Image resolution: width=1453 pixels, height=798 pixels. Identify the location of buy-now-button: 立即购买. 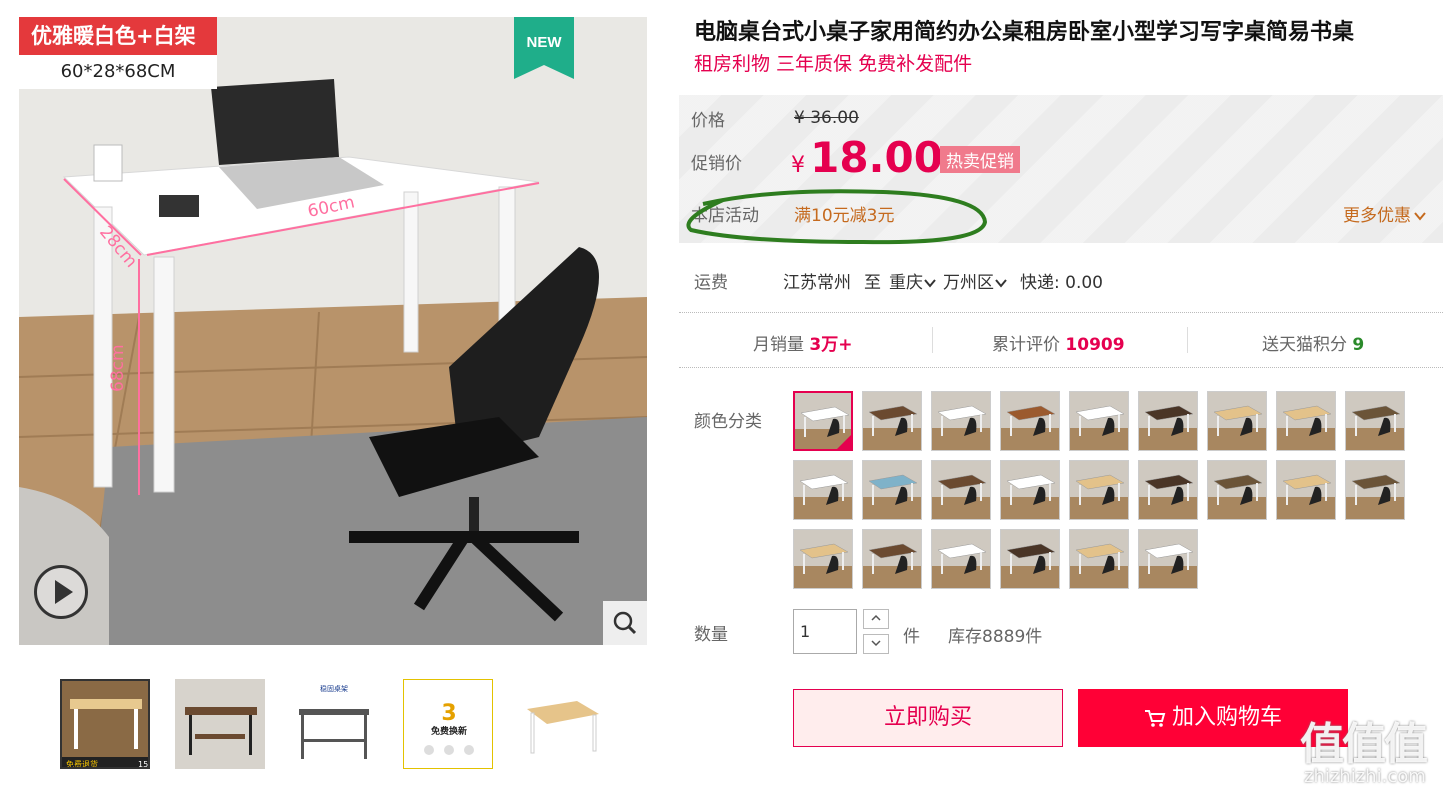
(928, 718).